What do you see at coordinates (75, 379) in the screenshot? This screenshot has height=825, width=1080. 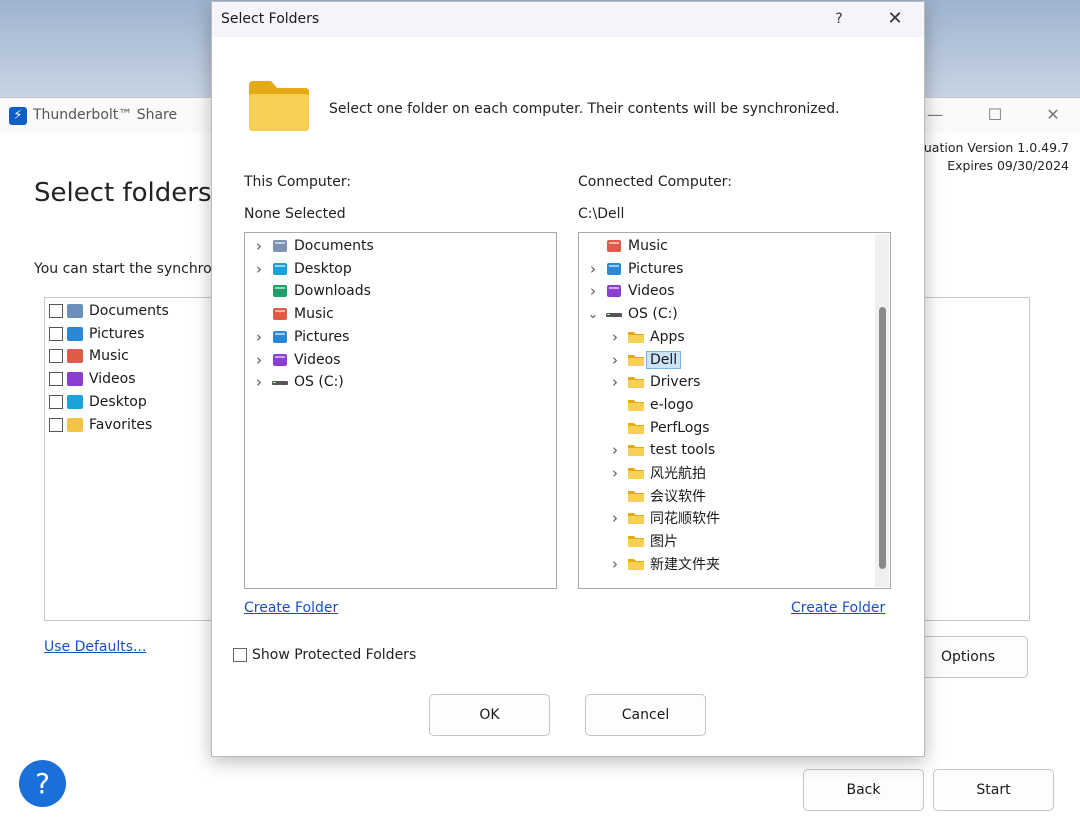 I see `videos-icon` at bounding box center [75, 379].